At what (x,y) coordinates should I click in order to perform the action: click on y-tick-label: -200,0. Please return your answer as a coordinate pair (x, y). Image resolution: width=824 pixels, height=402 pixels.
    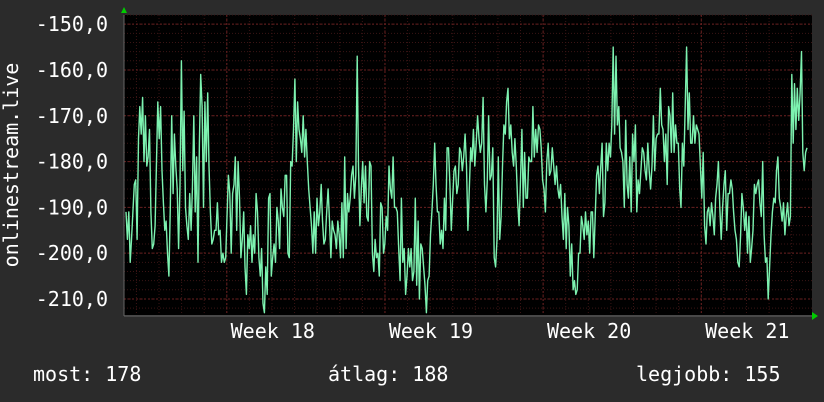
    Looking at the image, I should click on (72, 253).